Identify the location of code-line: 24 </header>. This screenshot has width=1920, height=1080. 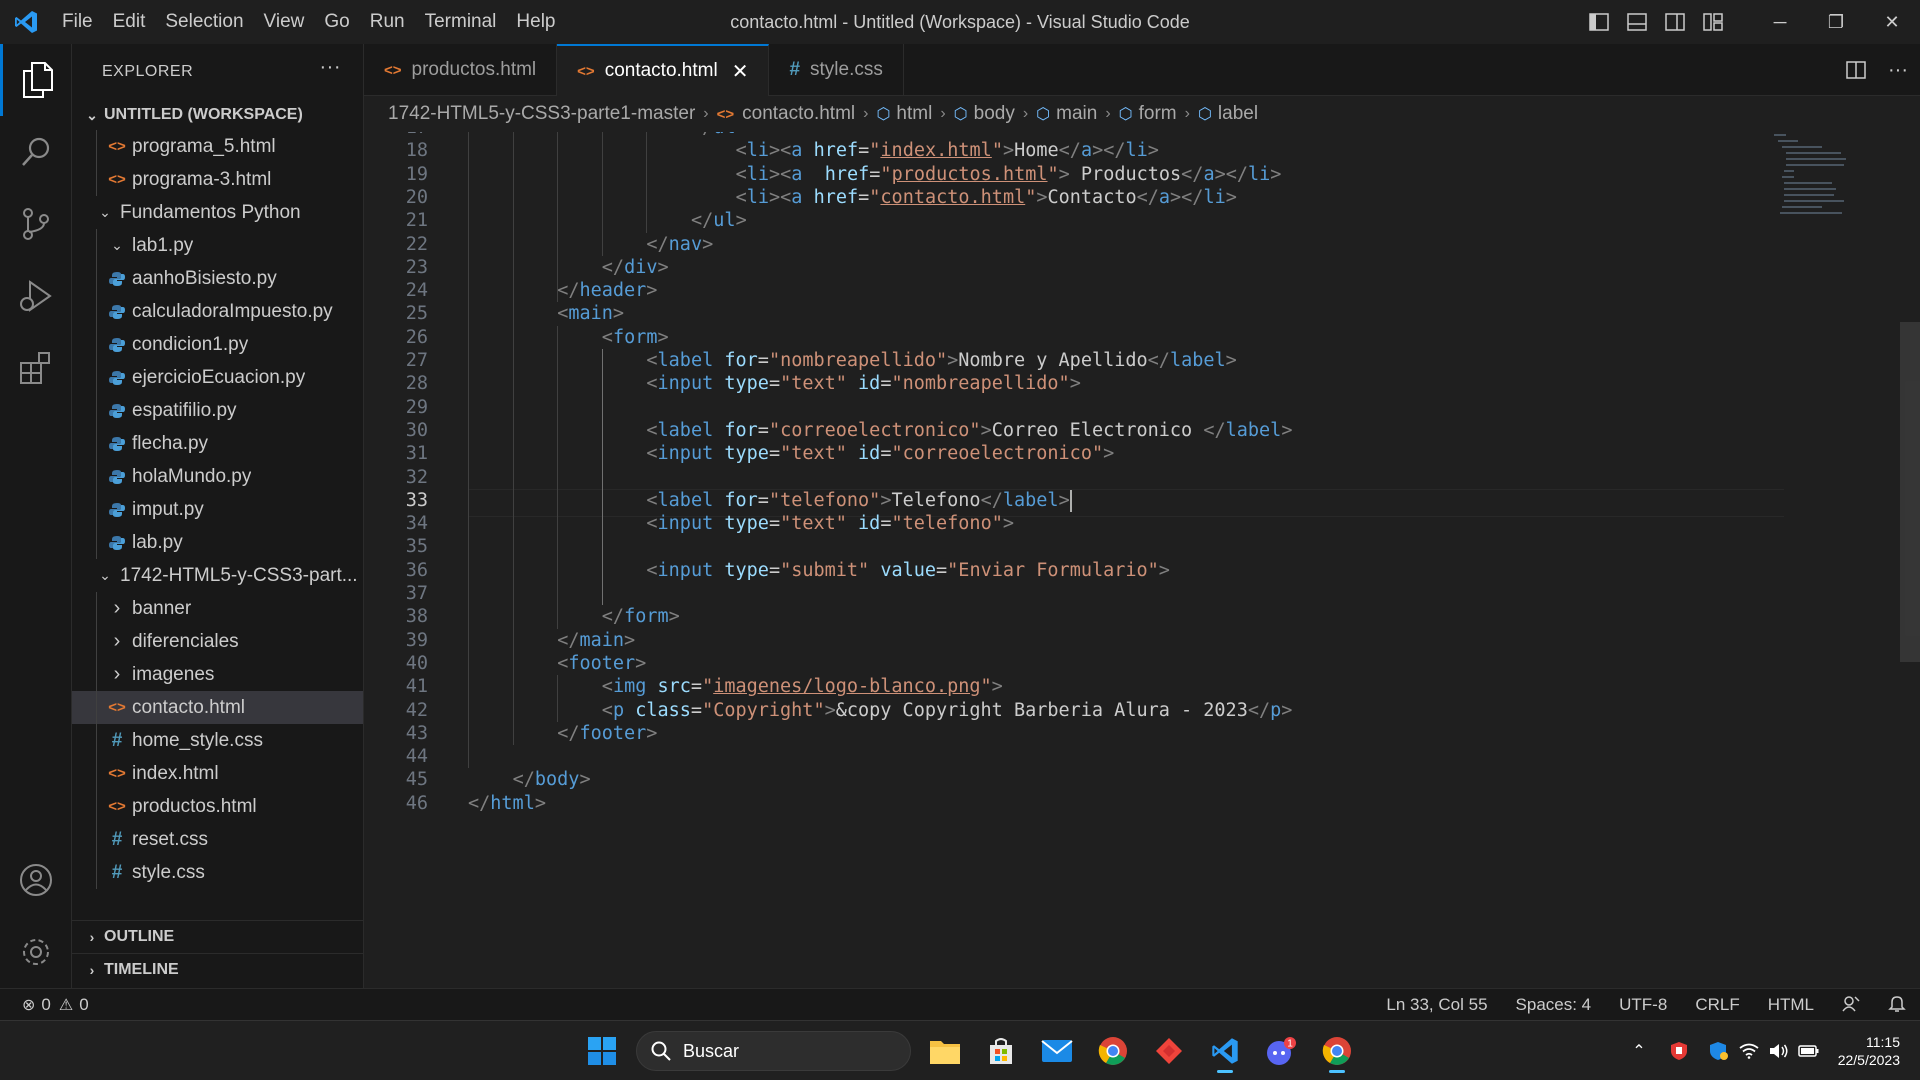
(1142, 290).